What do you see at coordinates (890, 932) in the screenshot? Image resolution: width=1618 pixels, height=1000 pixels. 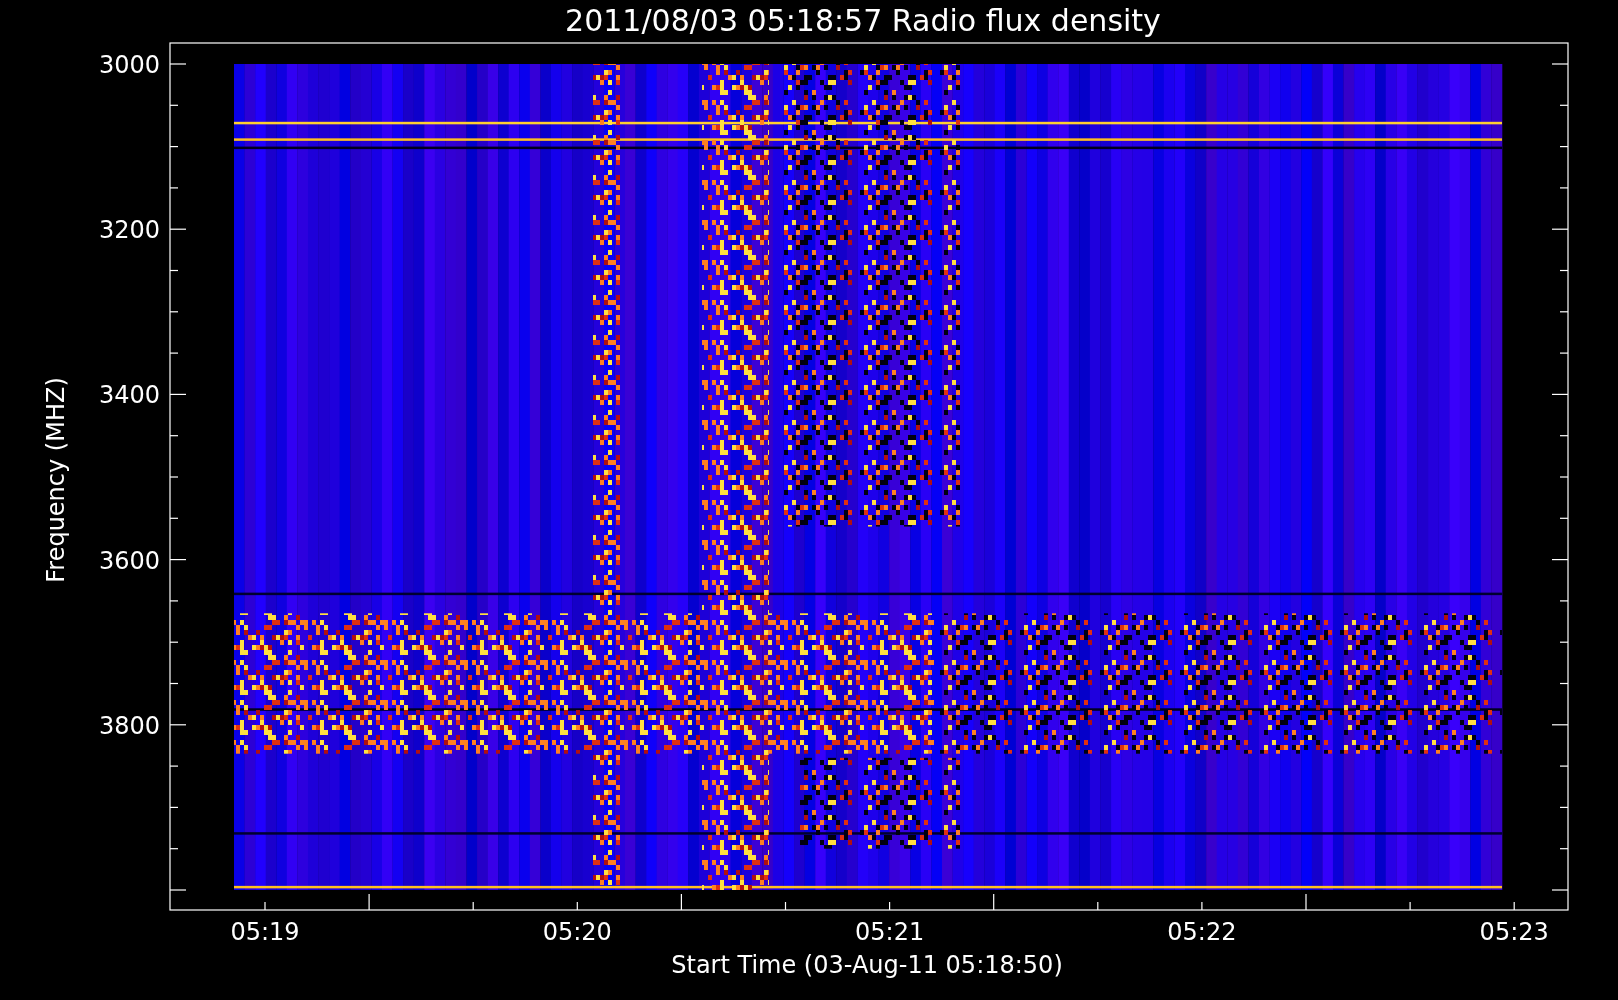 I see `x-tick-label: 05:21` at bounding box center [890, 932].